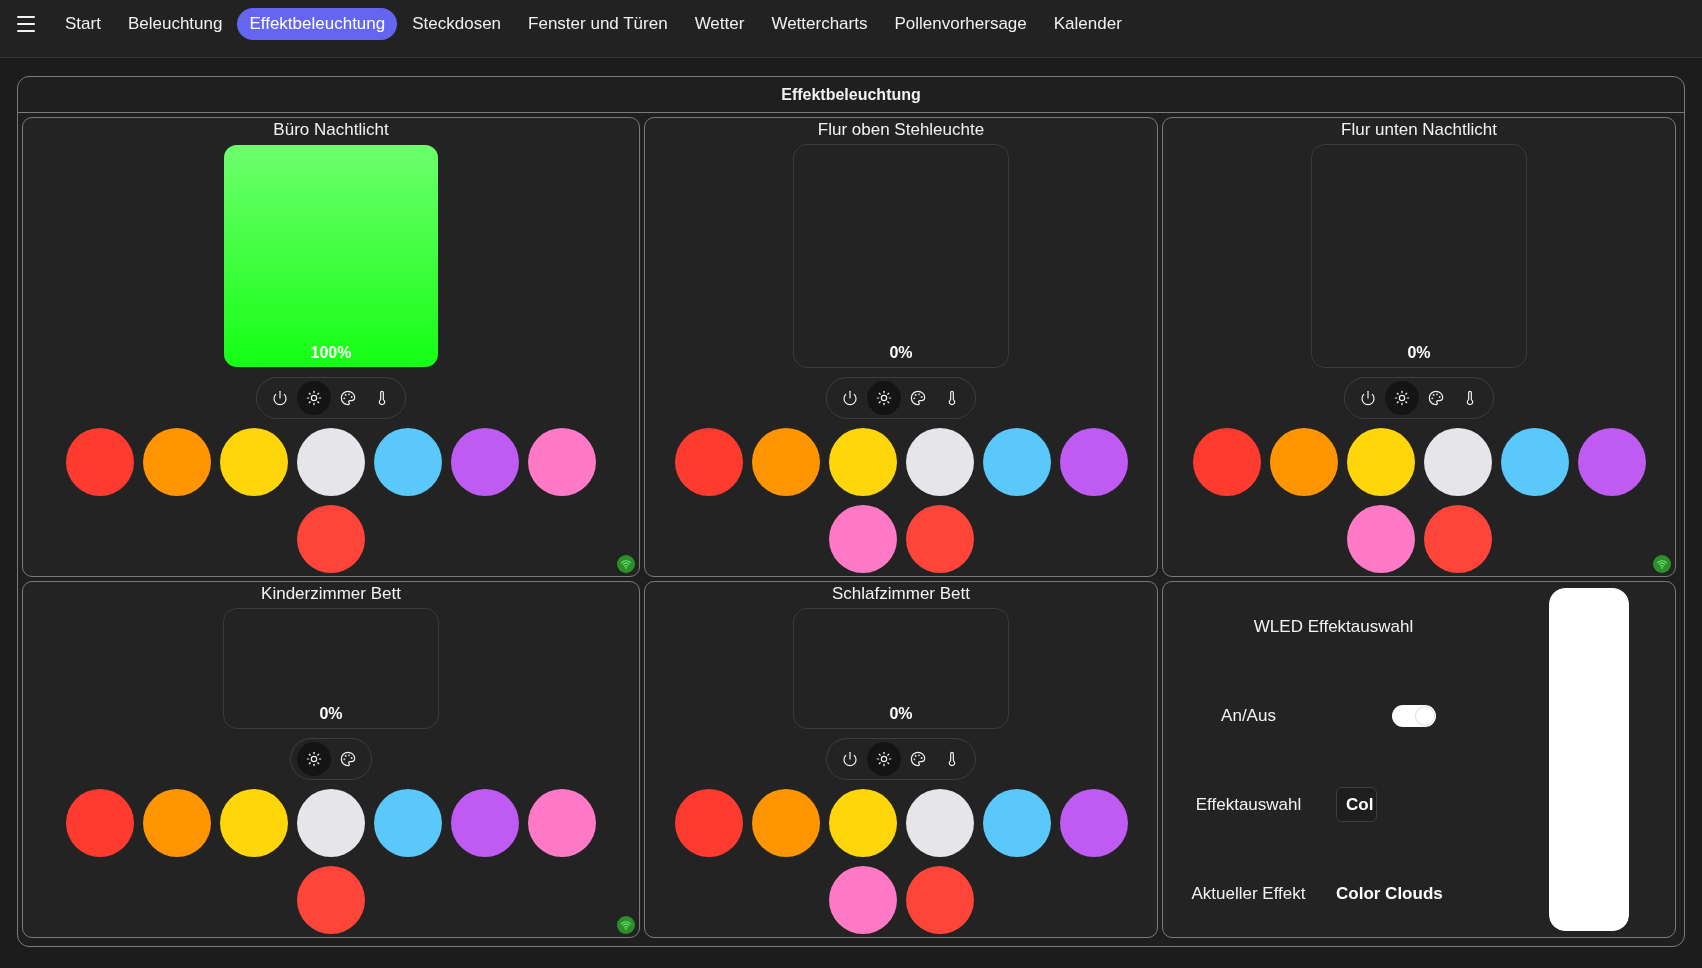  I want to click on card-title: Flur oben Stehleuchte, so click(901, 130).